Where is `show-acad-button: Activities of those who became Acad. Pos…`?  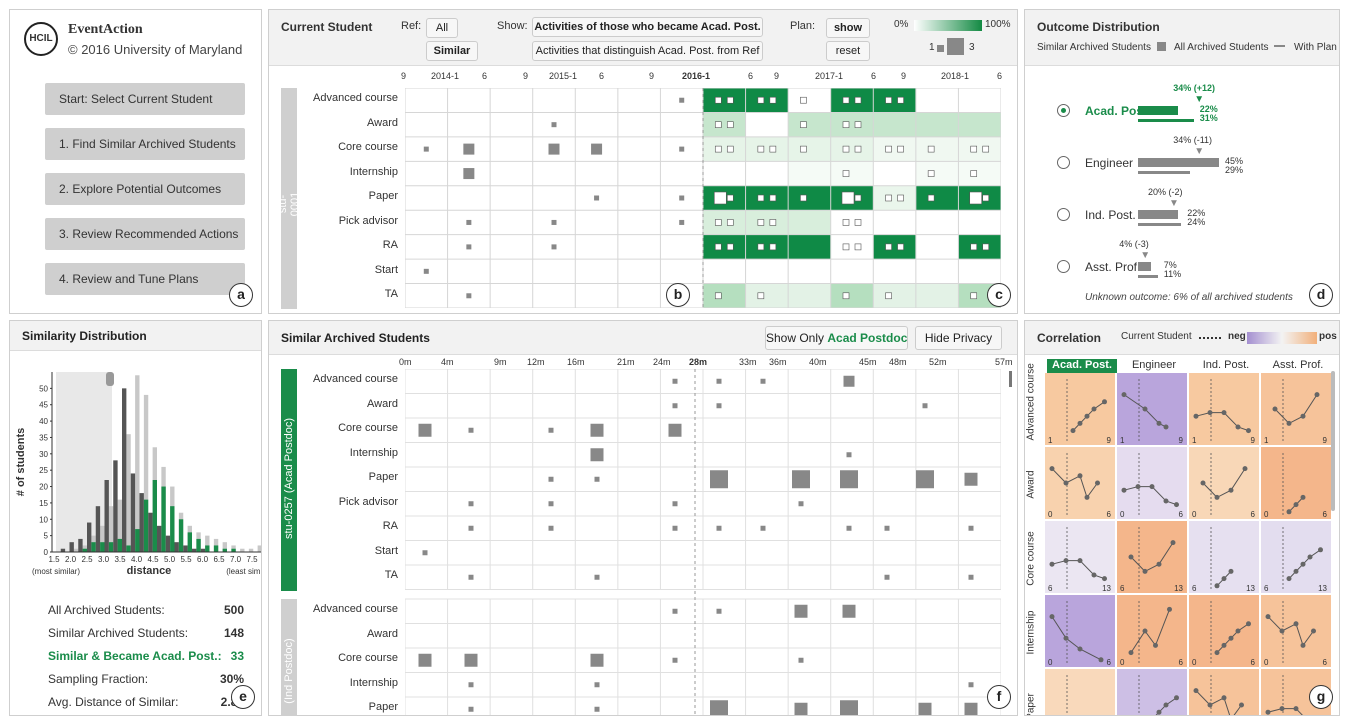
show-acad-button: Activities of those who became Acad. Pos… is located at coordinates (647, 27).